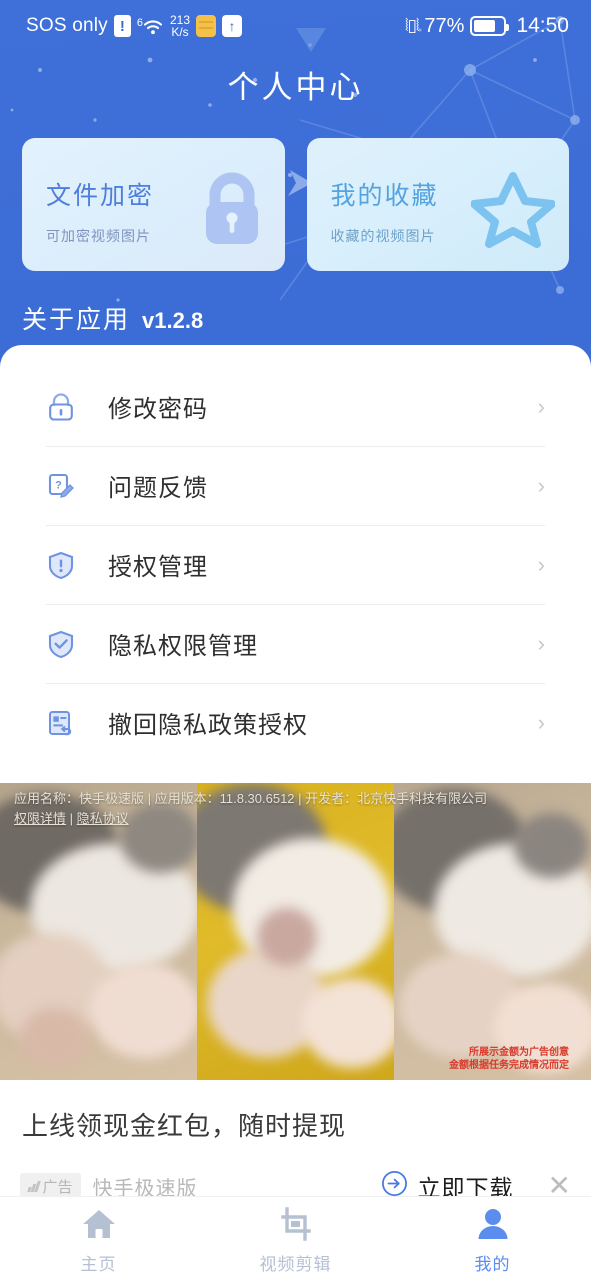 The image size is (591, 1280). I want to click on ad-tag-label: 广告, so click(57, 1187).